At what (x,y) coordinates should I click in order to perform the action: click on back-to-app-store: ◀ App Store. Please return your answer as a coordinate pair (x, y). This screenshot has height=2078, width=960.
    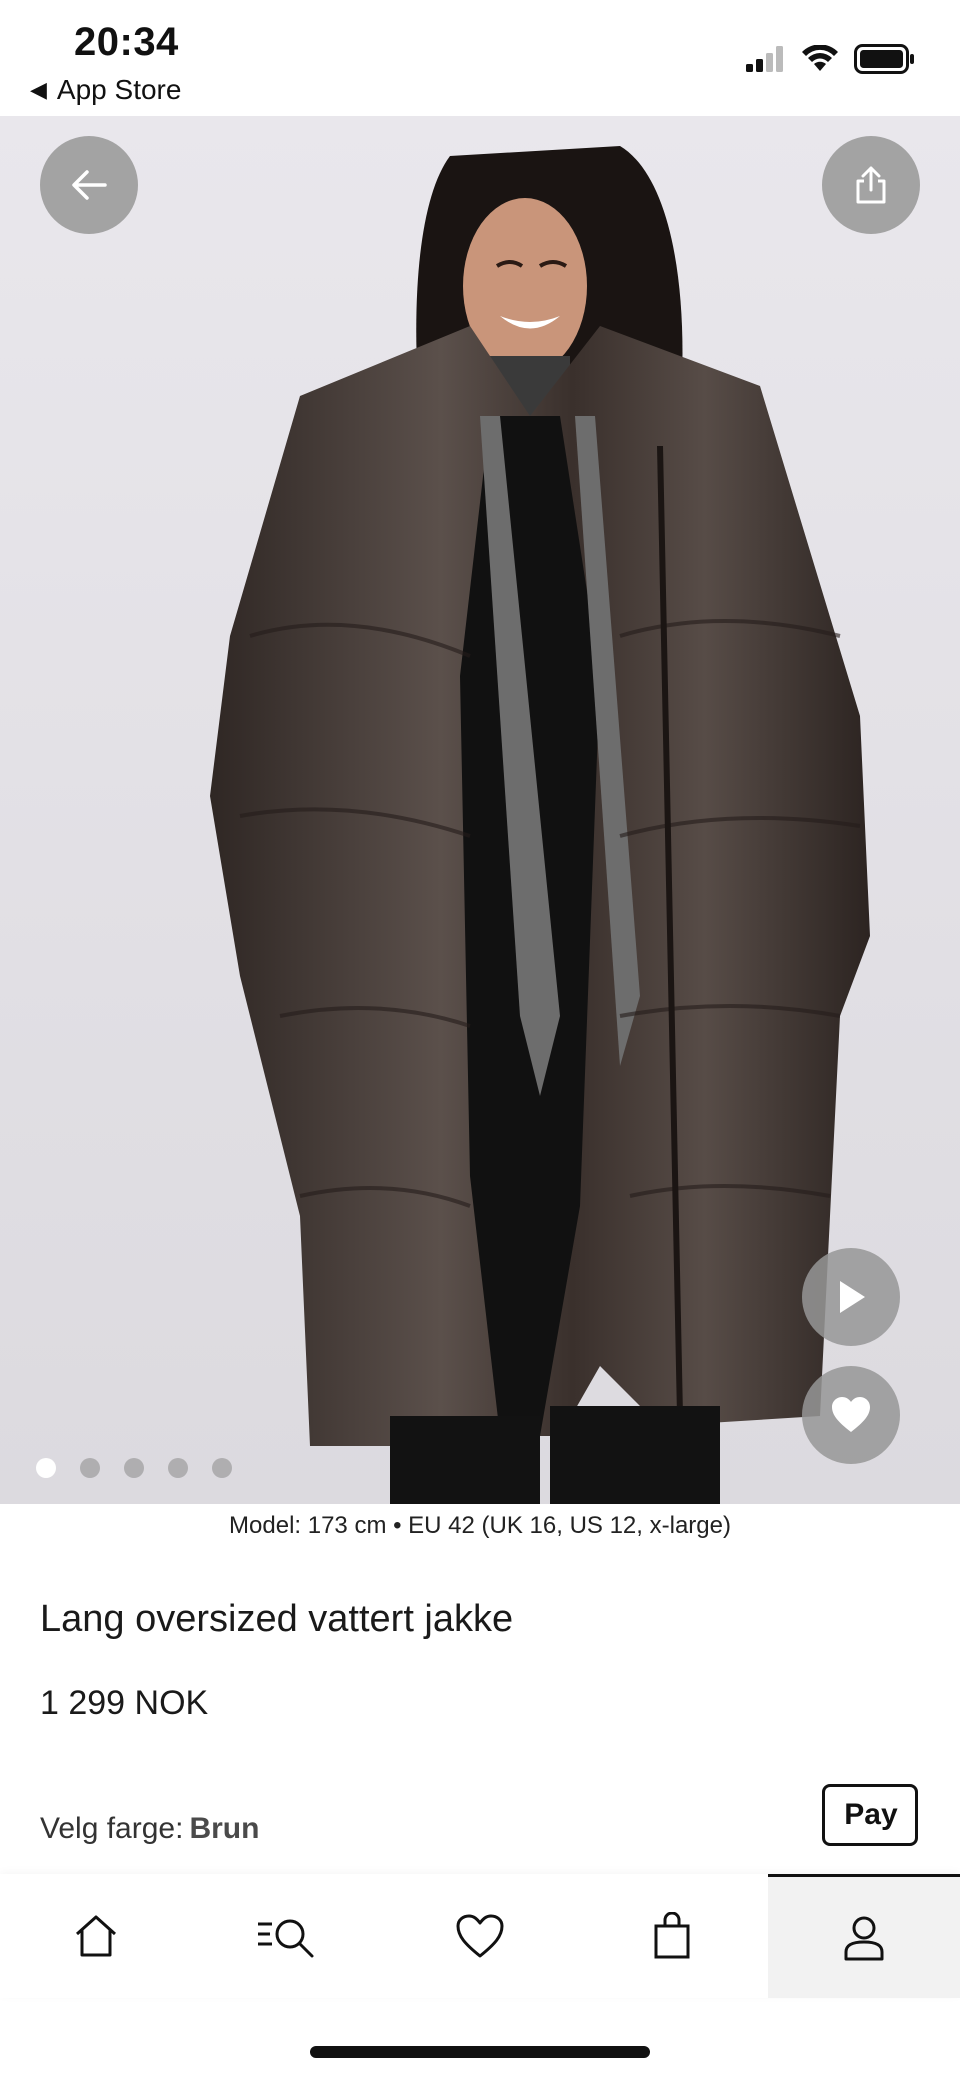
    Looking at the image, I should click on (105, 90).